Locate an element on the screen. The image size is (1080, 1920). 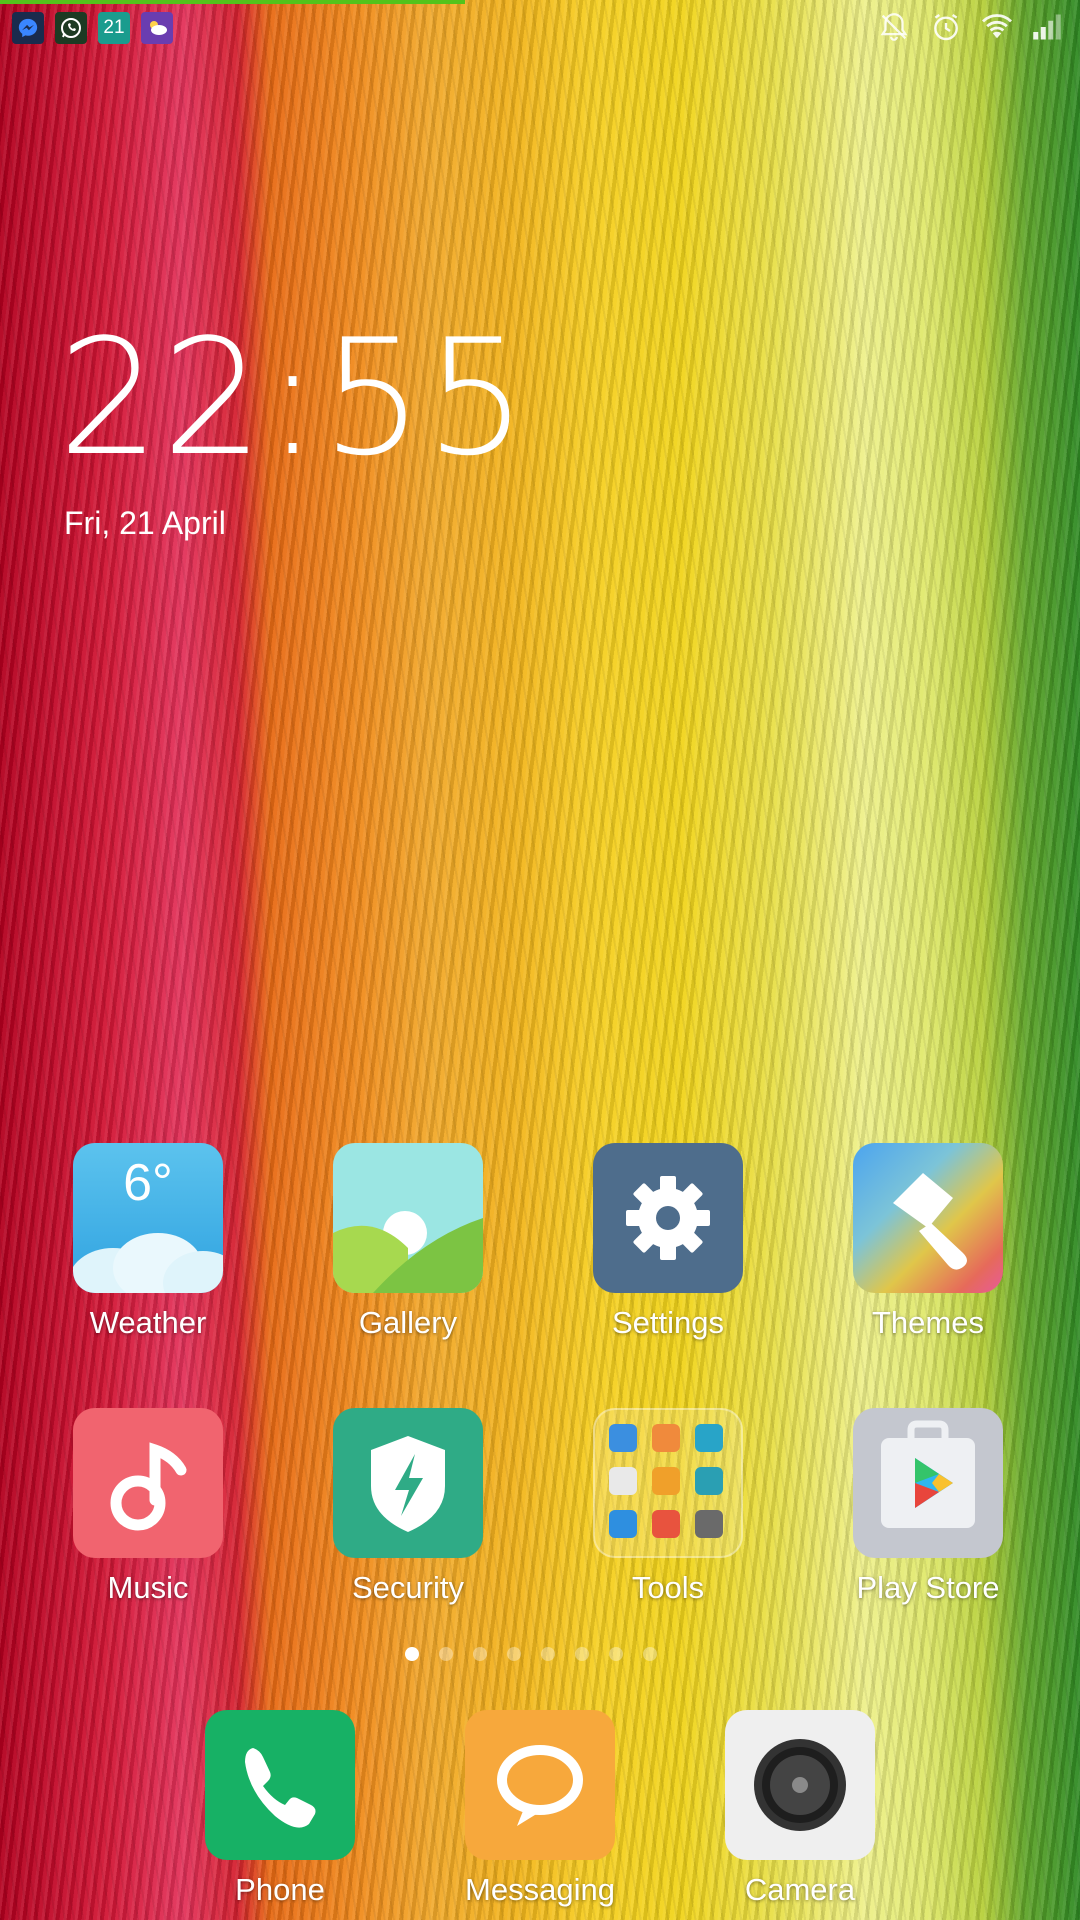
alarm-icon is located at coordinates (946, 27).